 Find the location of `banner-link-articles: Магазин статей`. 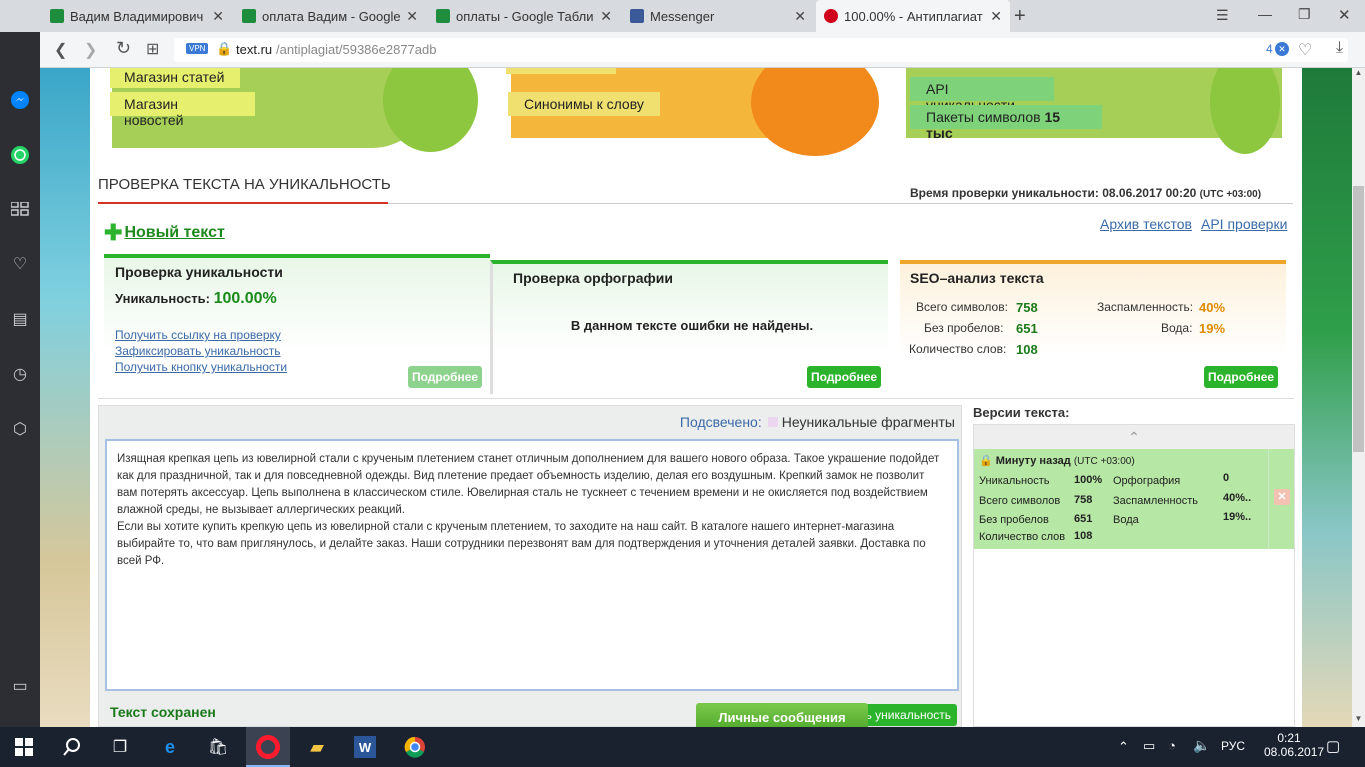

banner-link-articles: Магазин статей is located at coordinates (175, 78).